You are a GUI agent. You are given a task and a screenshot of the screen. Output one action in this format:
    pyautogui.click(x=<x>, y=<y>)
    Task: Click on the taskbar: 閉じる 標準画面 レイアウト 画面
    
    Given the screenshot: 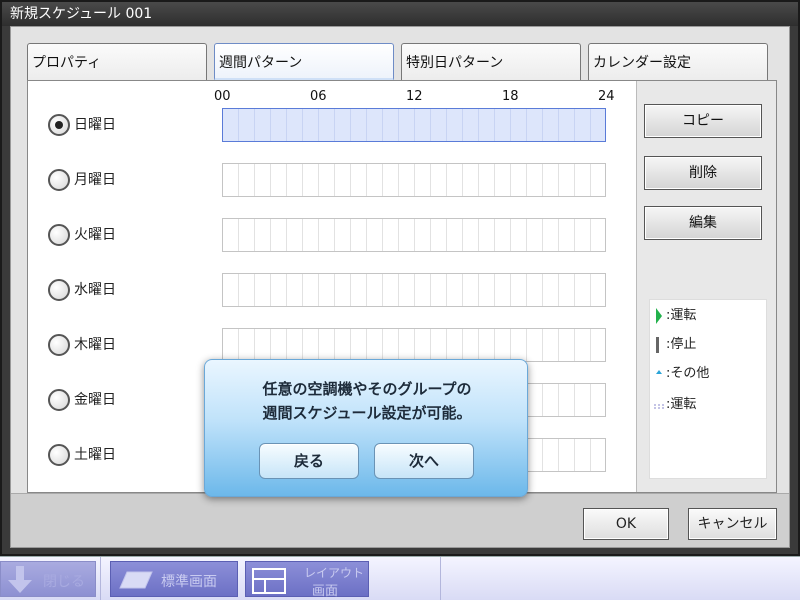 What is the action you would take?
    pyautogui.click(x=400, y=578)
    